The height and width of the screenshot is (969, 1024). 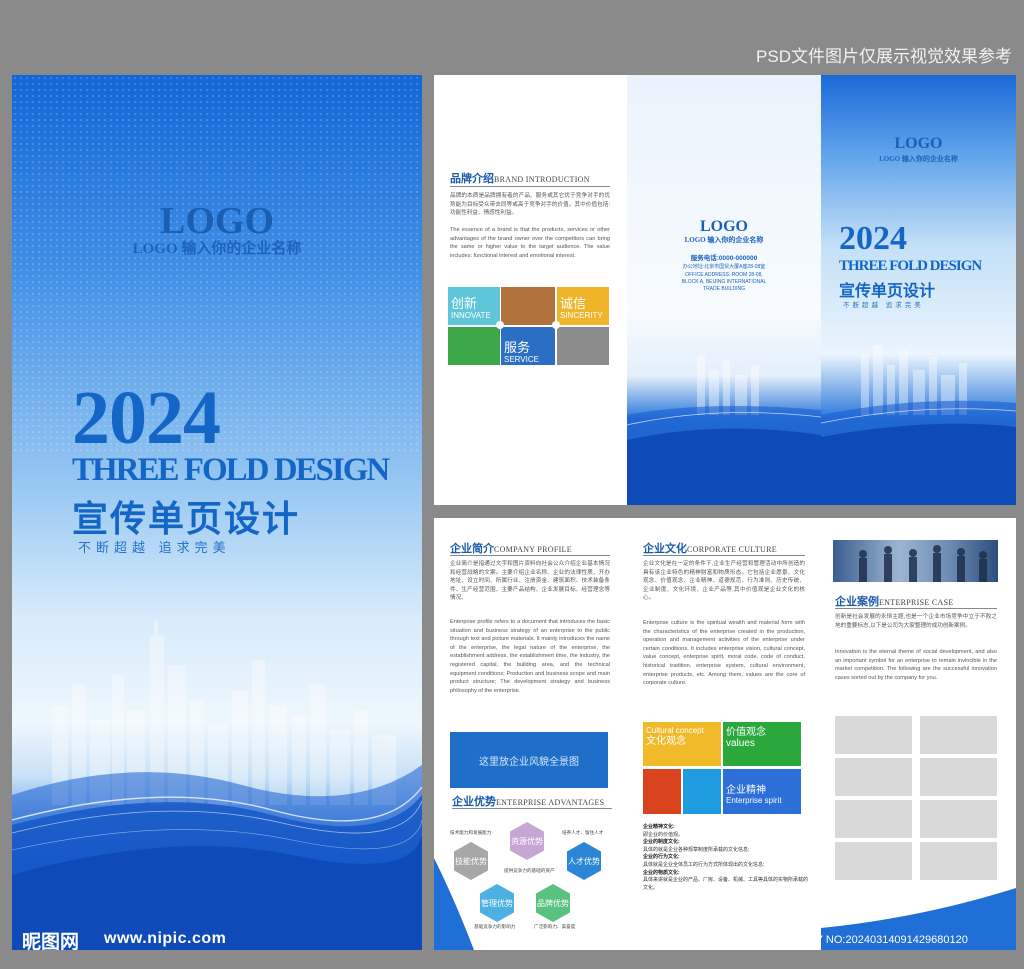 I want to click on profile-section-title: 企业简介COMPANY PROFILE, so click(x=511, y=549).